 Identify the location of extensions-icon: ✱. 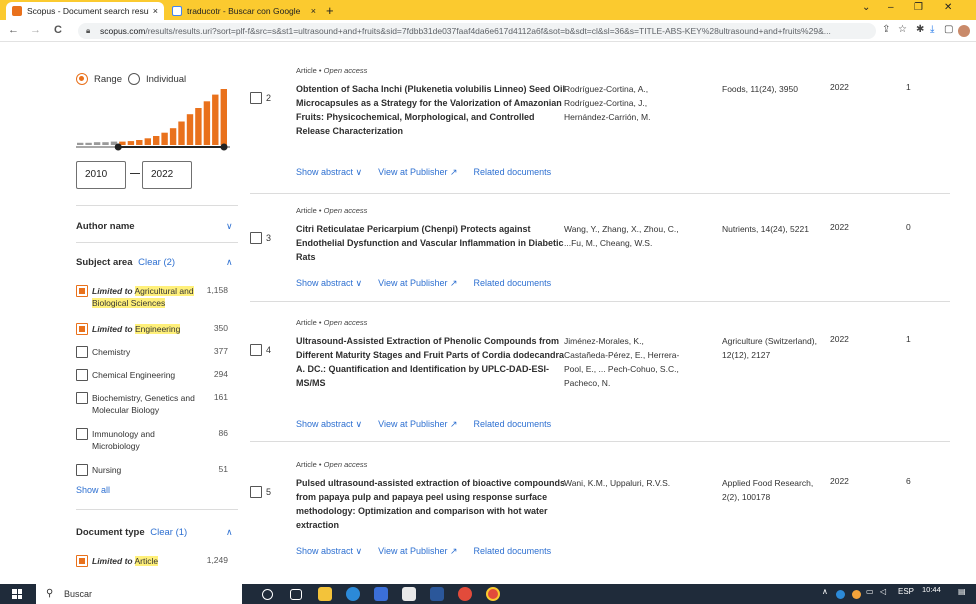
(920, 29).